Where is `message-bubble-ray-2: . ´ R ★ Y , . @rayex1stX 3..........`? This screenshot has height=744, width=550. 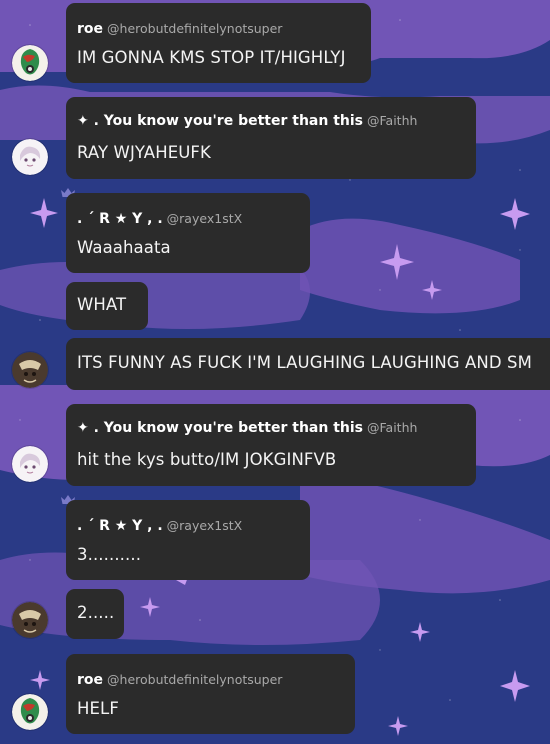 message-bubble-ray-2: . ´ R ★ Y , . @rayex1stX 3.......... is located at coordinates (188, 540).